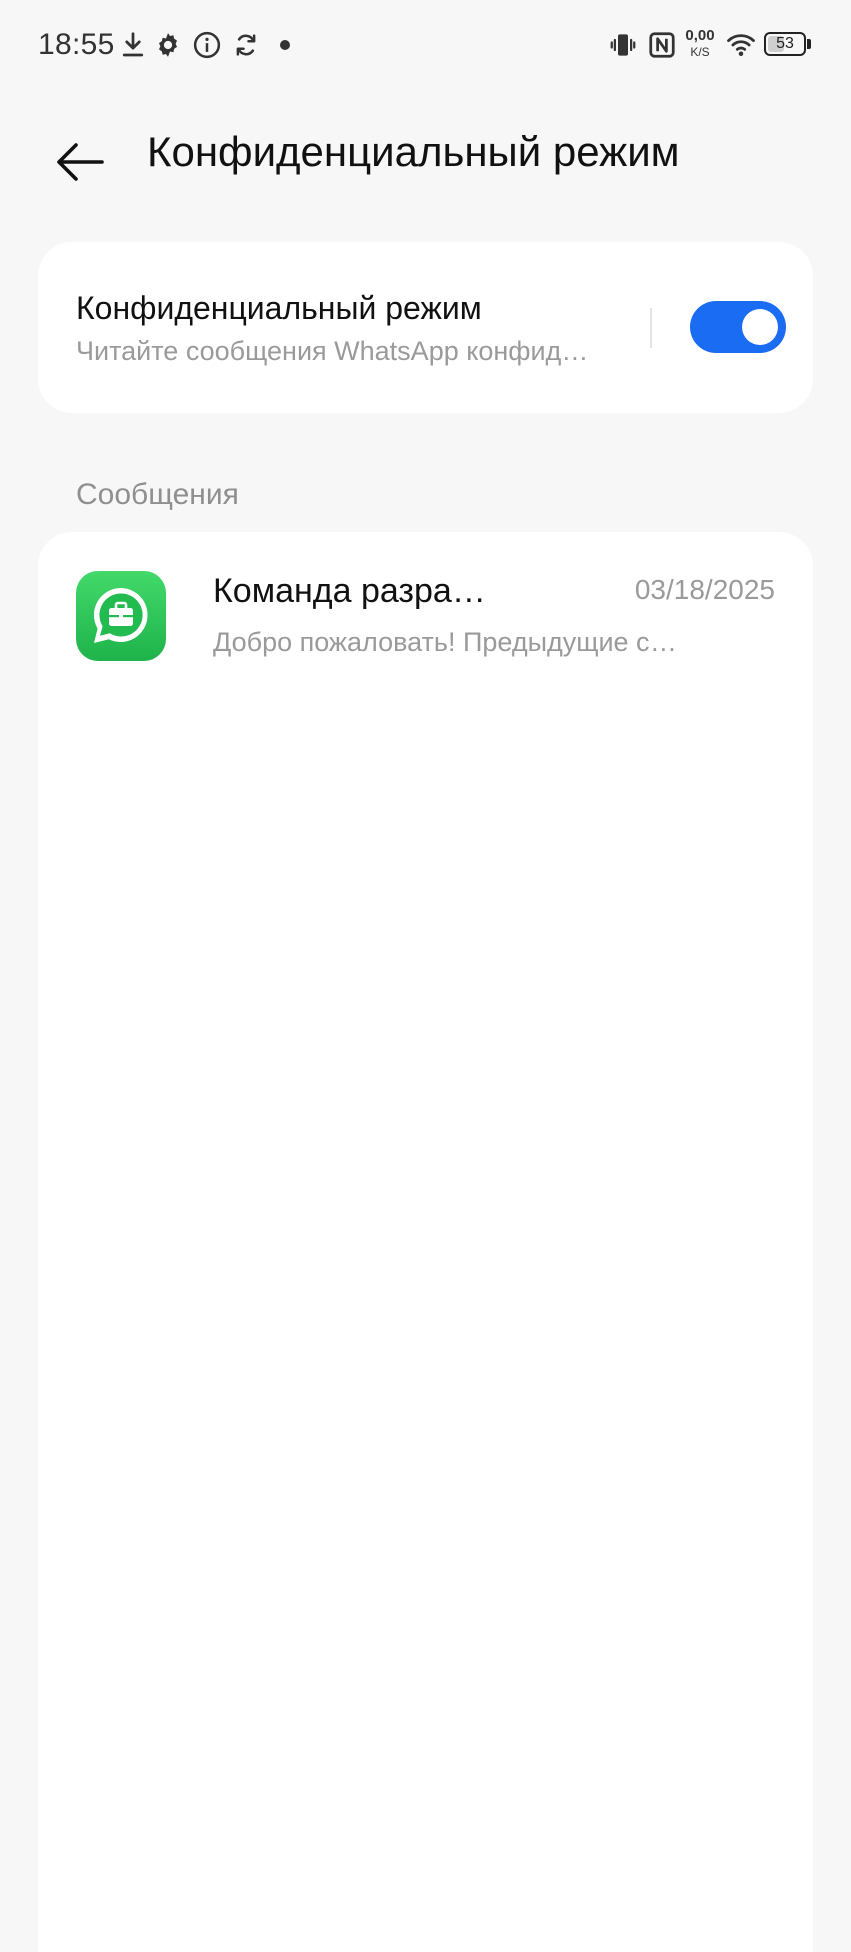  I want to click on status-time: 18:55, so click(76, 44).